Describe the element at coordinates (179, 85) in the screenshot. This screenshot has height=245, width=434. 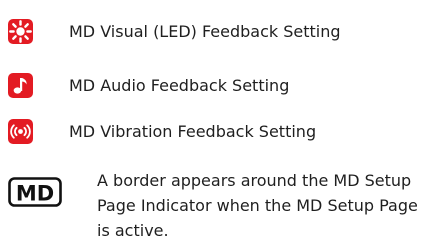
I see `audio-feedback-label: MD Audio Feedback Setting` at that location.